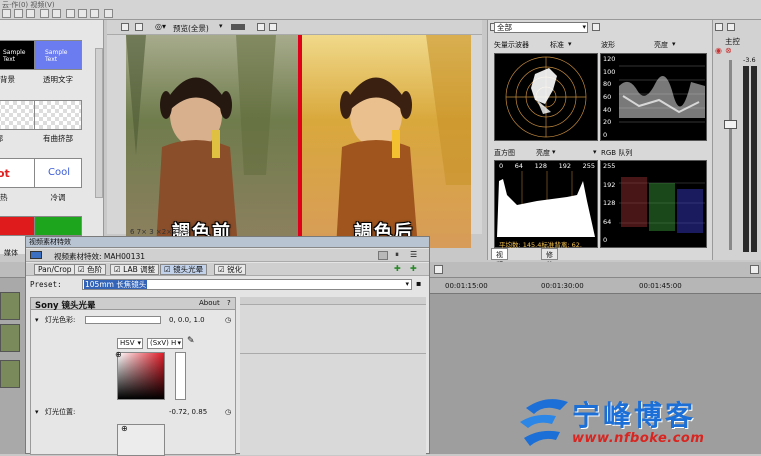 The image size is (761, 456). Describe the element at coordinates (141, 376) in the screenshot. I see `color-picker-square` at that location.